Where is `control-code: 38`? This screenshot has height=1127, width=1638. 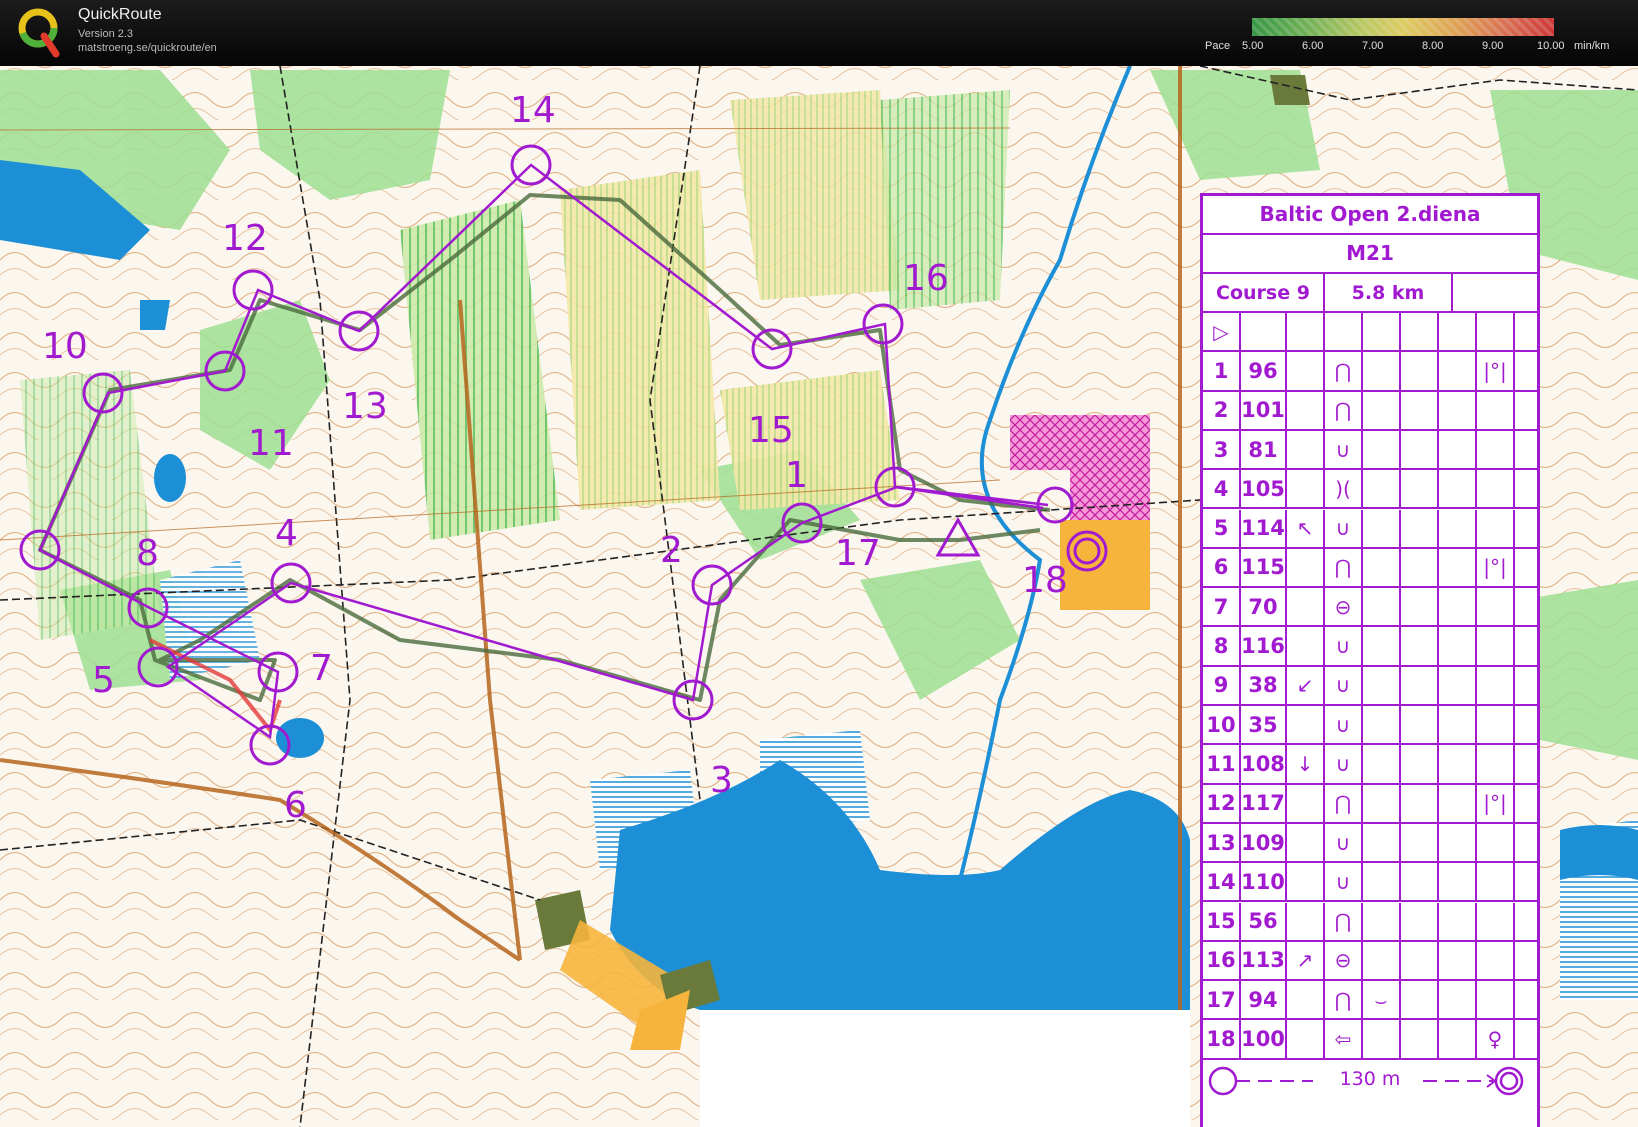
control-code: 38 is located at coordinates (1264, 685).